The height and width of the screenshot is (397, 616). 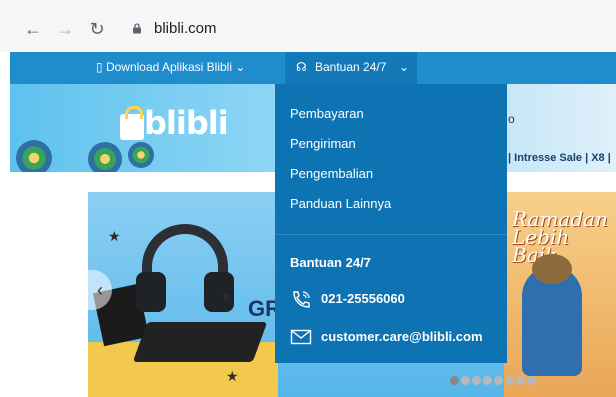 I want to click on mascot-head, so click(x=552, y=269).